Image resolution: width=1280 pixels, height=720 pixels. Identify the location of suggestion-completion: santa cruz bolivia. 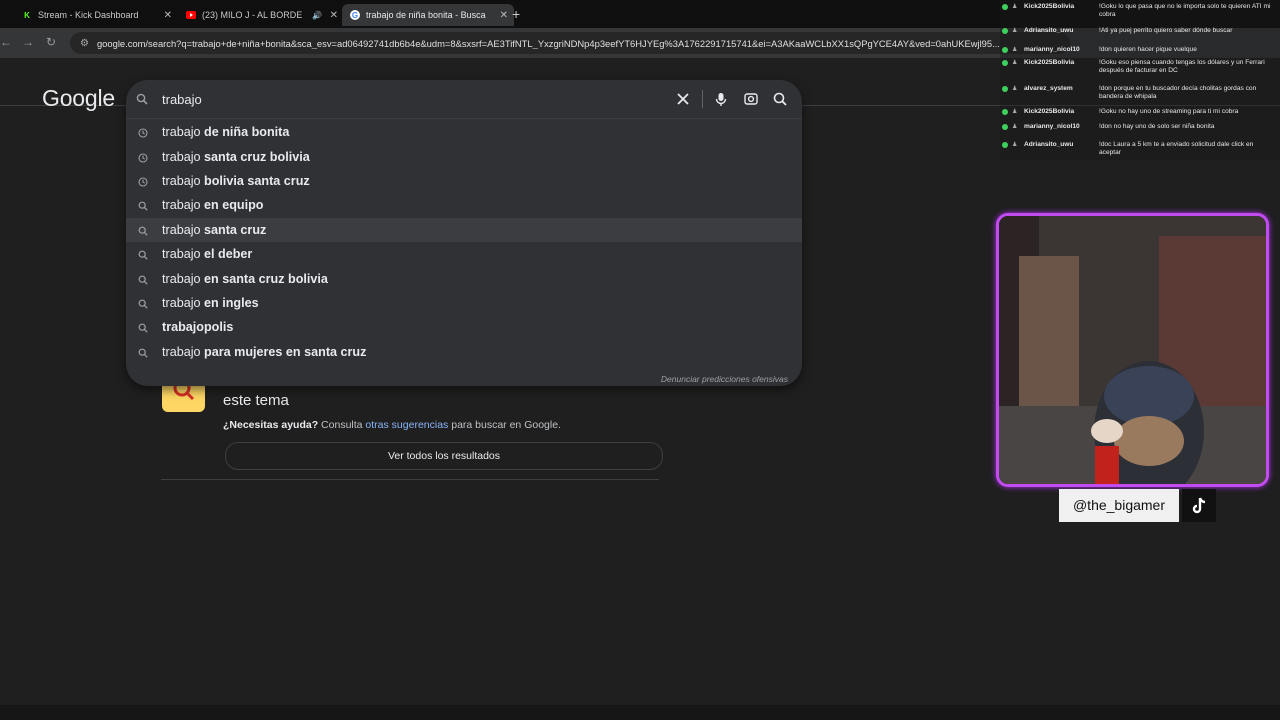
(257, 156).